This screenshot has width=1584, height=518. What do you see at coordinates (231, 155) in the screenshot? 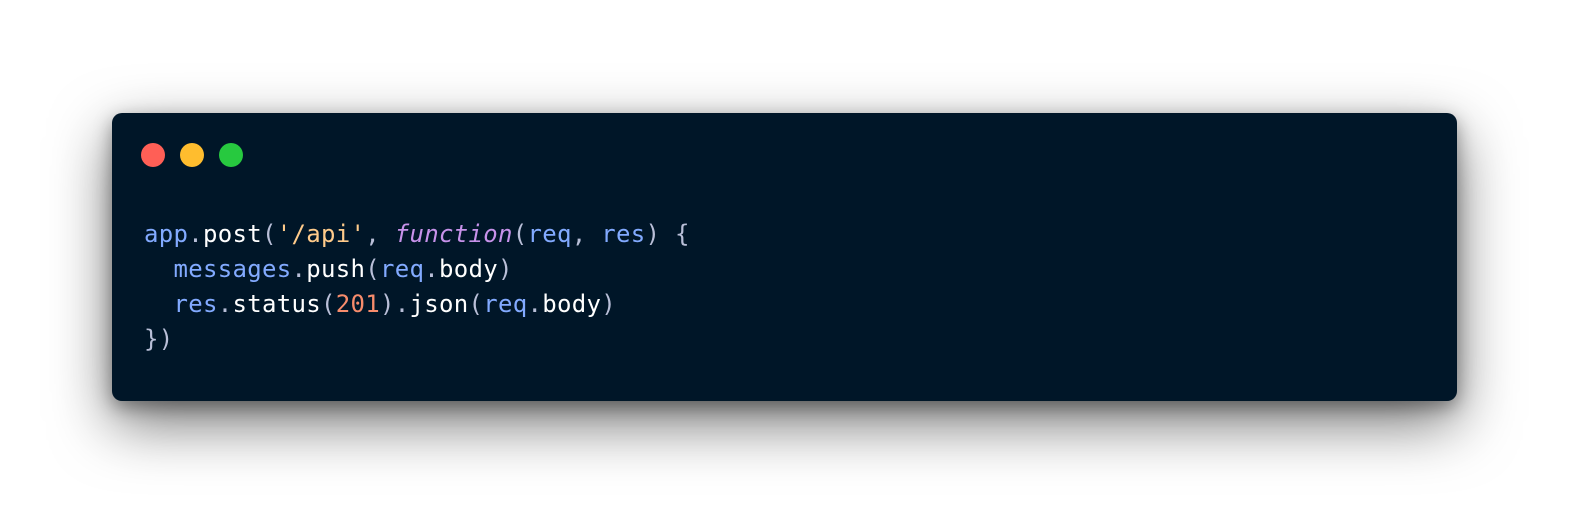
I see `maximize-dot-icon` at bounding box center [231, 155].